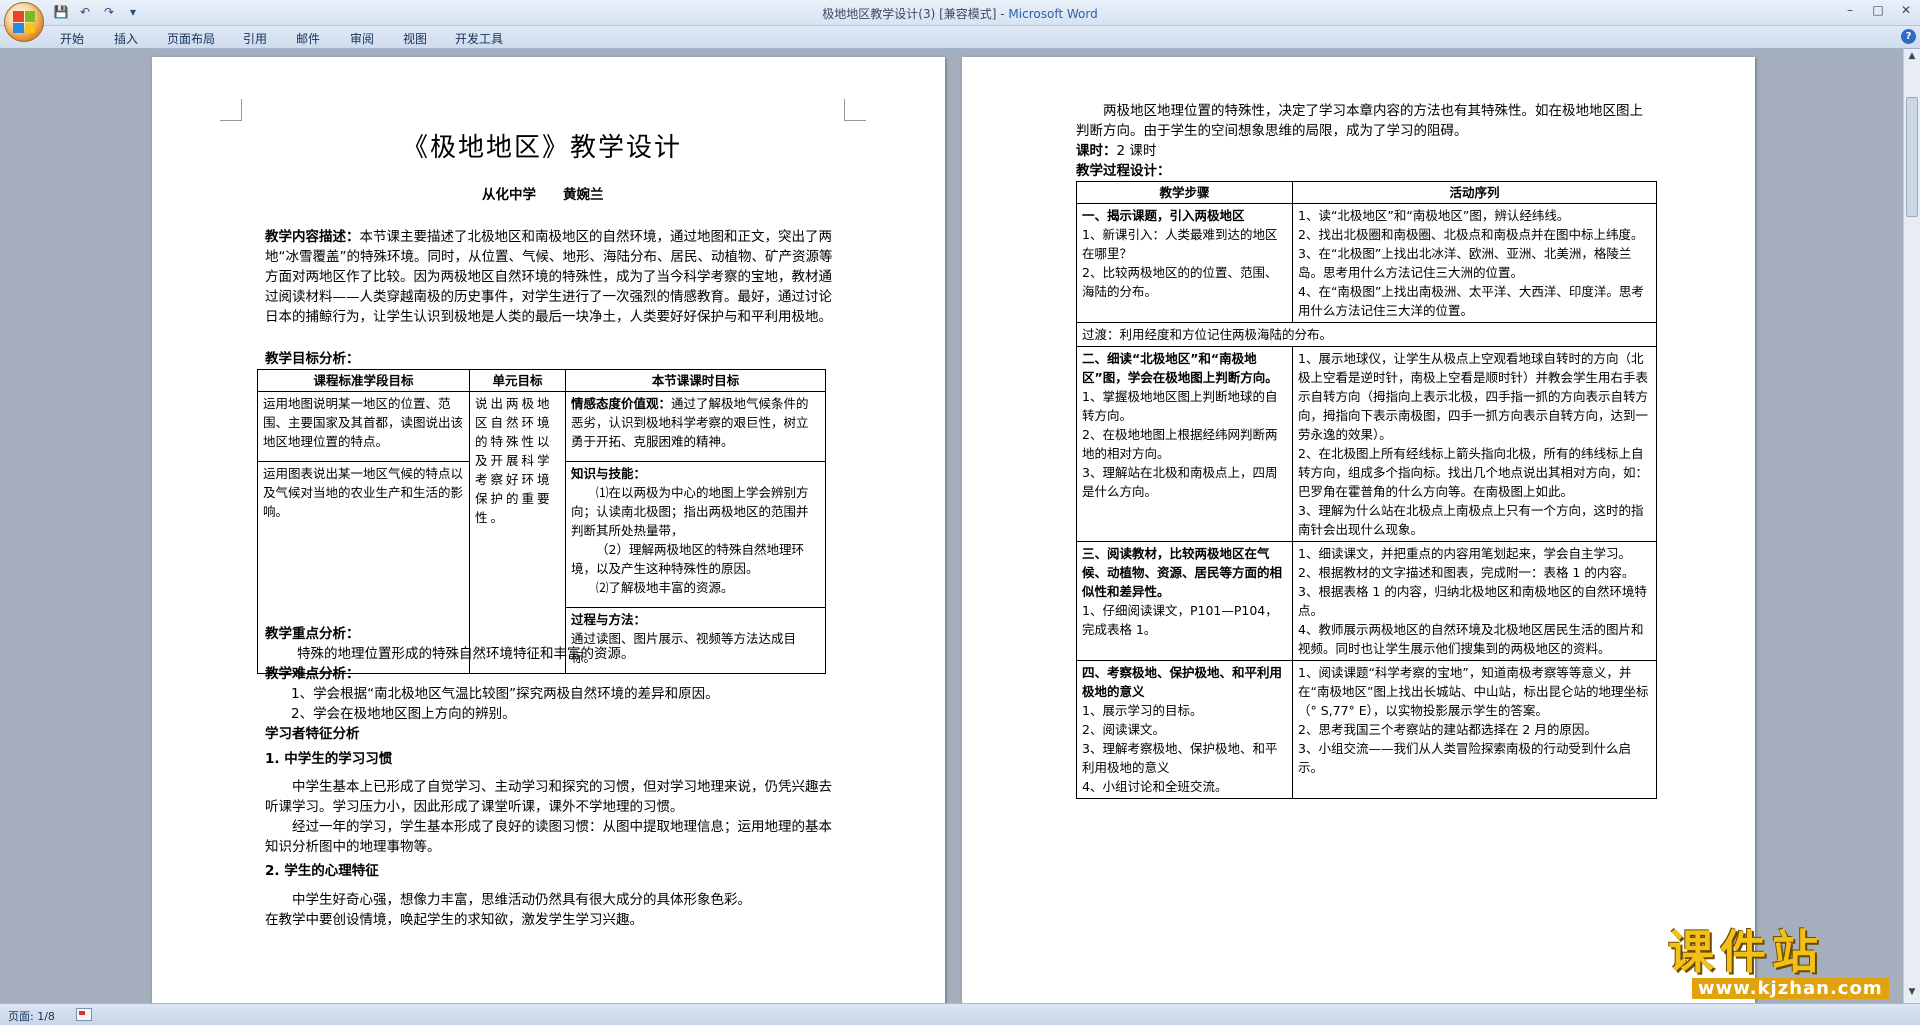  What do you see at coordinates (505, 694) in the screenshot?
I see `difficulty-item: 1、学会根据“南北极地区气温比较图”探究两极自然环境的差异和原因。` at bounding box center [505, 694].